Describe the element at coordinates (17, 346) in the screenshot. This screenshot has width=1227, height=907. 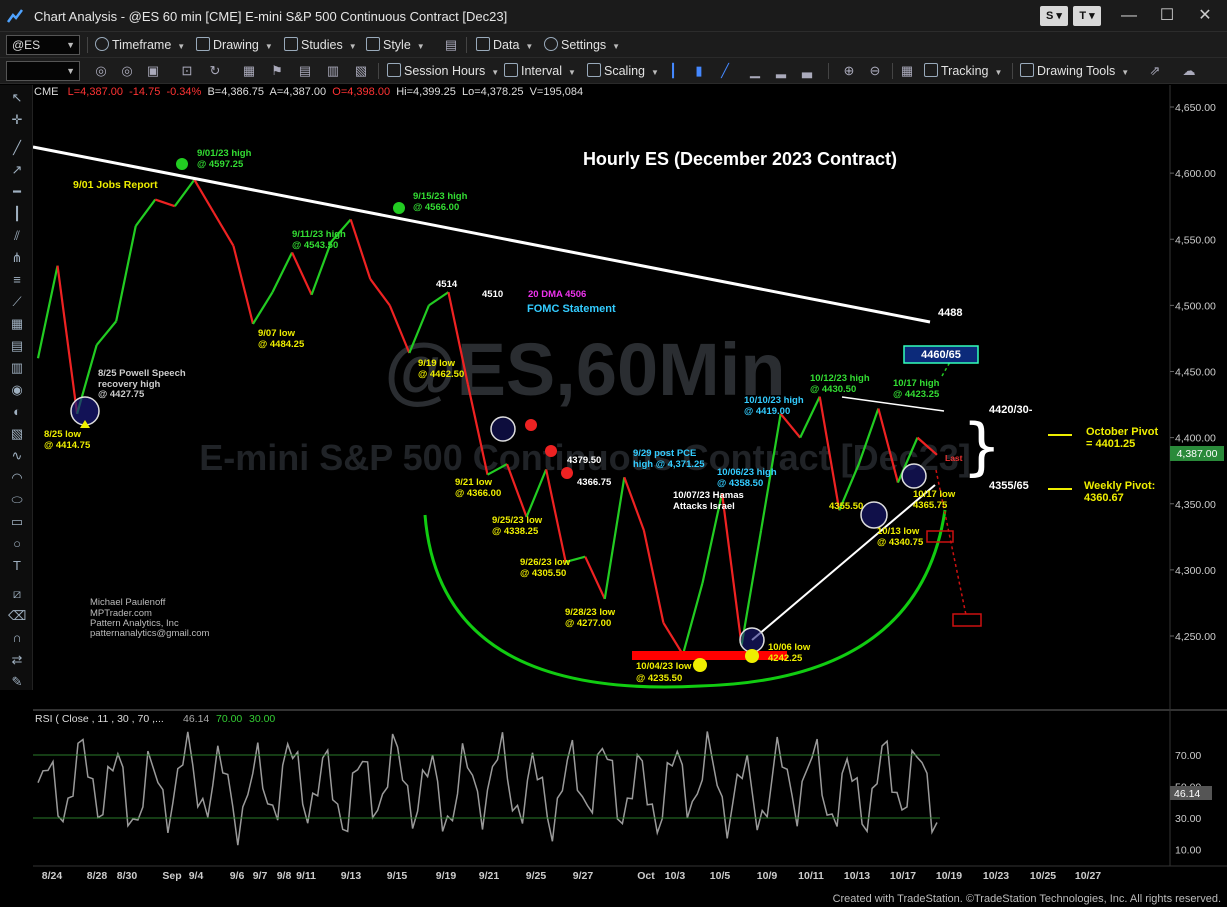
I see `fib-extension-icon: ▤` at that location.